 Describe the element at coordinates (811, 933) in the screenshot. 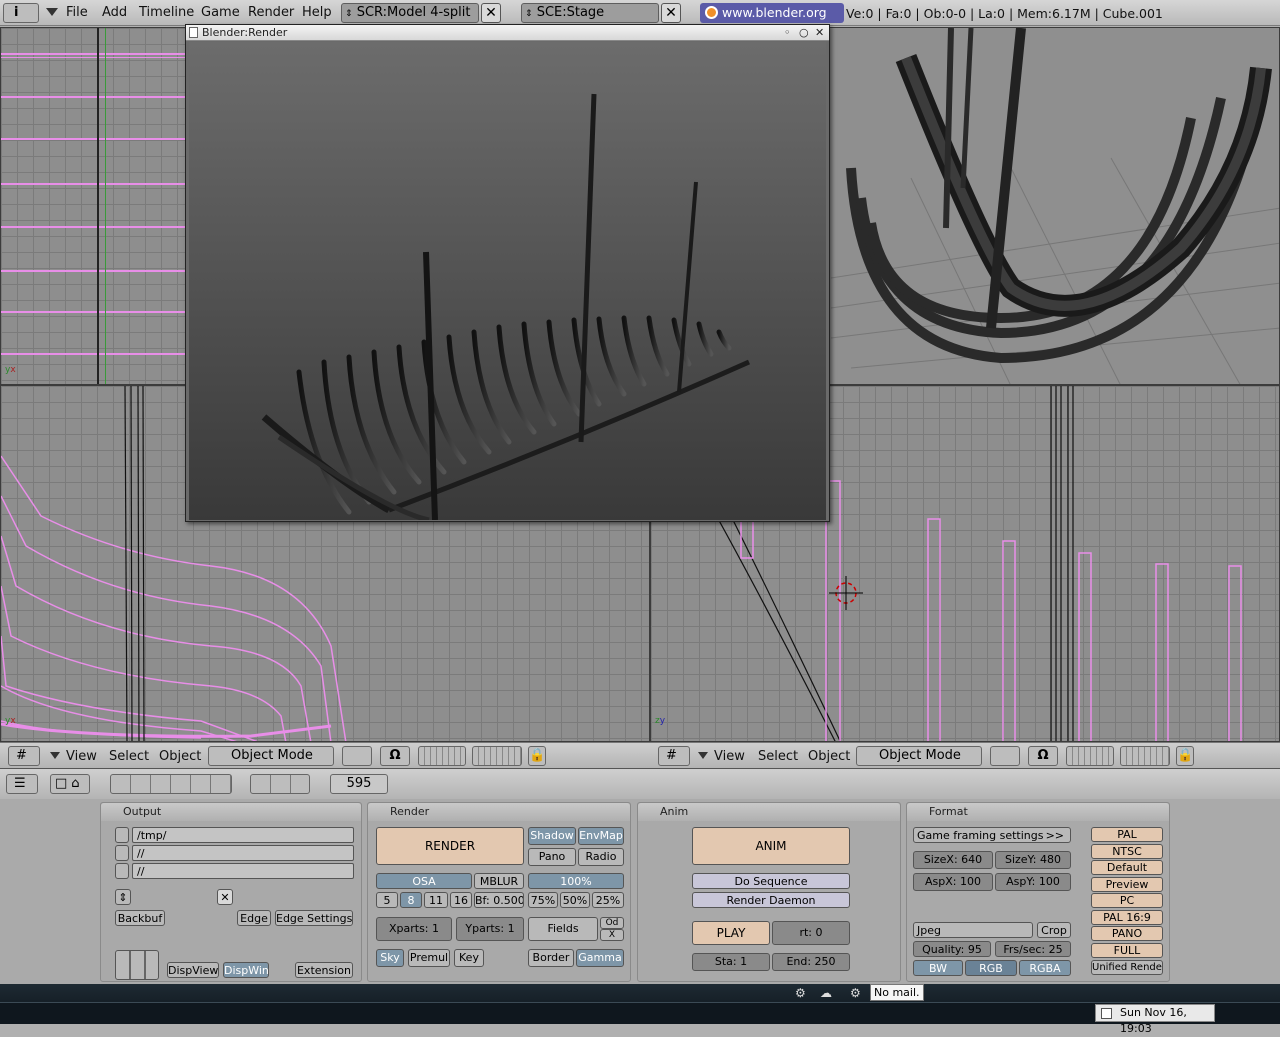

I see `rt-field: rt: 0` at that location.